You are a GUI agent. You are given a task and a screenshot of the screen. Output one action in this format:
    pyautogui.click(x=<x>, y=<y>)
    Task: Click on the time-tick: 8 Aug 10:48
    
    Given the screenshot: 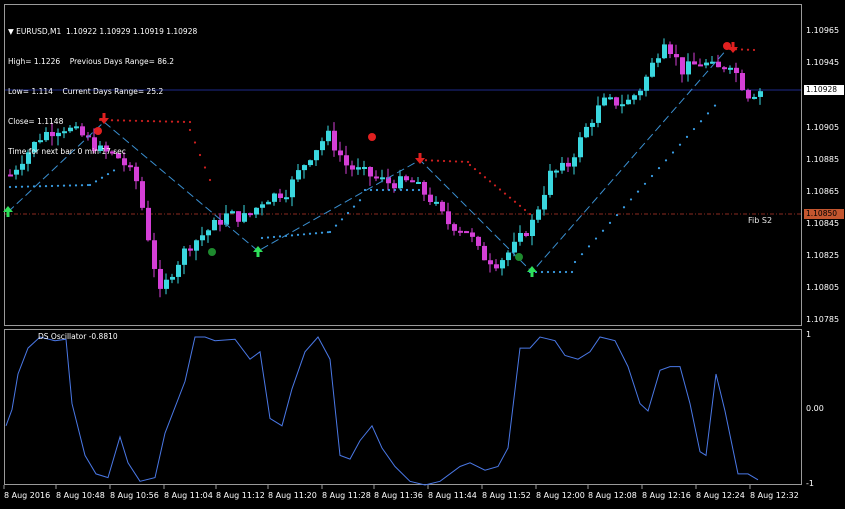 What is the action you would take?
    pyautogui.click(x=80, y=495)
    